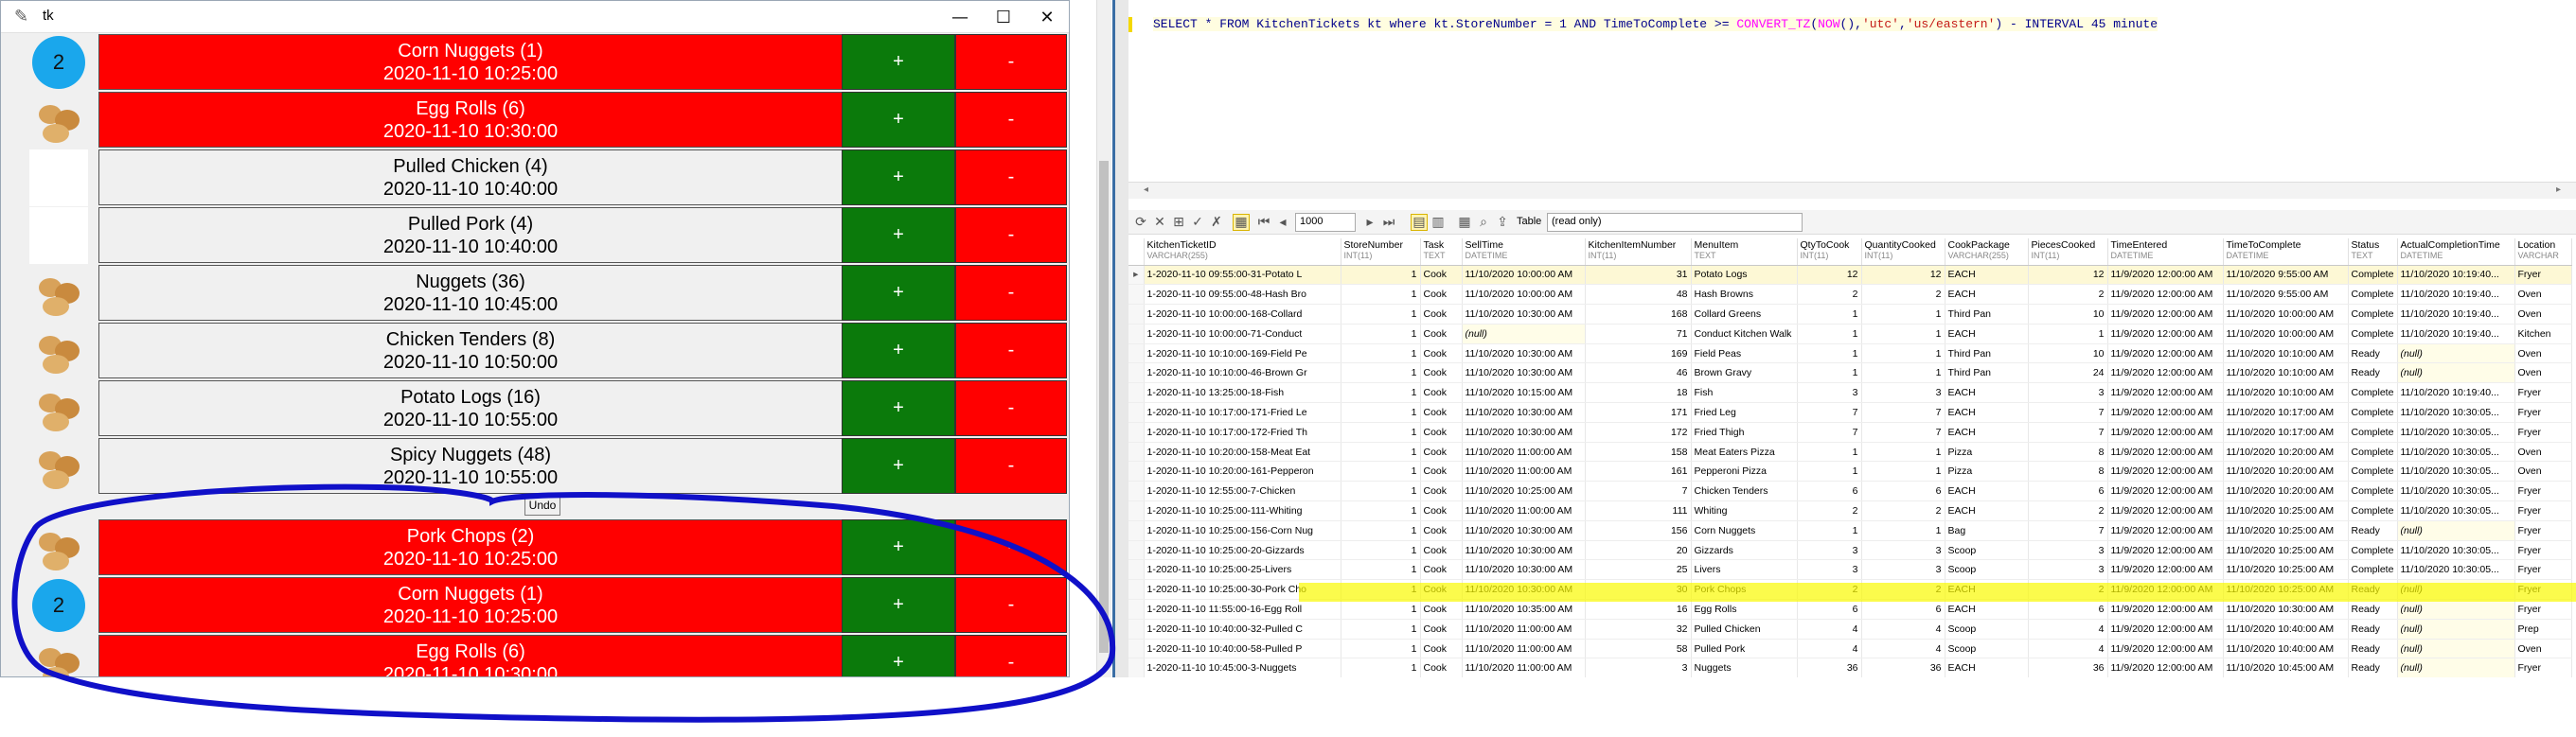  Describe the element at coordinates (471, 605) in the screenshot. I see `ticket-button: Corn Nuggets (1) 2020-11-10 10:25:00` at that location.